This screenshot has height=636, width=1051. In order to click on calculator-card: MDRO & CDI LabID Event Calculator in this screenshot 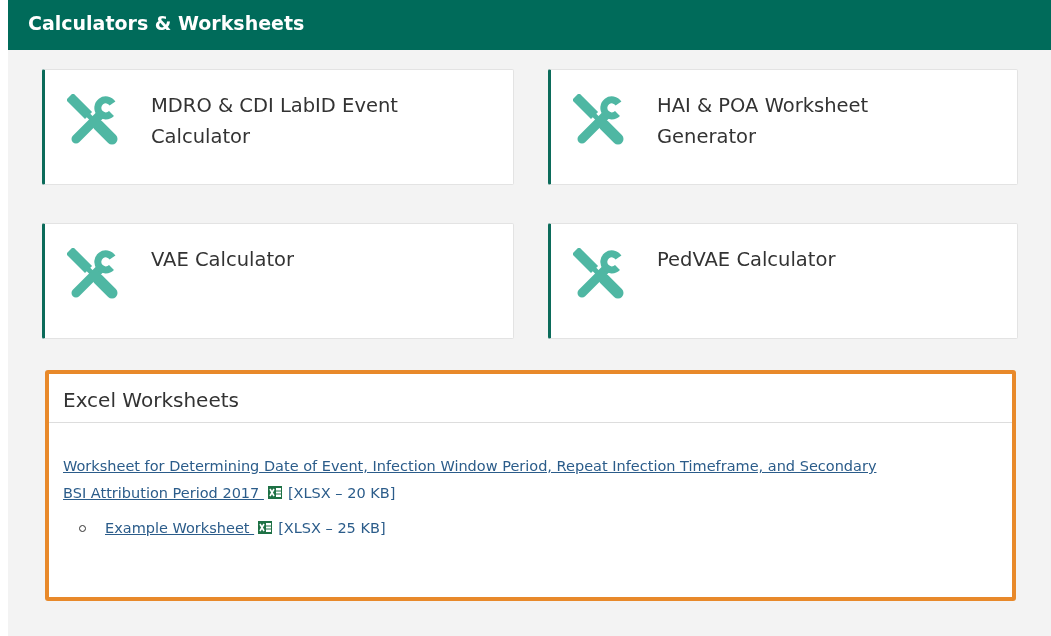, I will do `click(278, 127)`.